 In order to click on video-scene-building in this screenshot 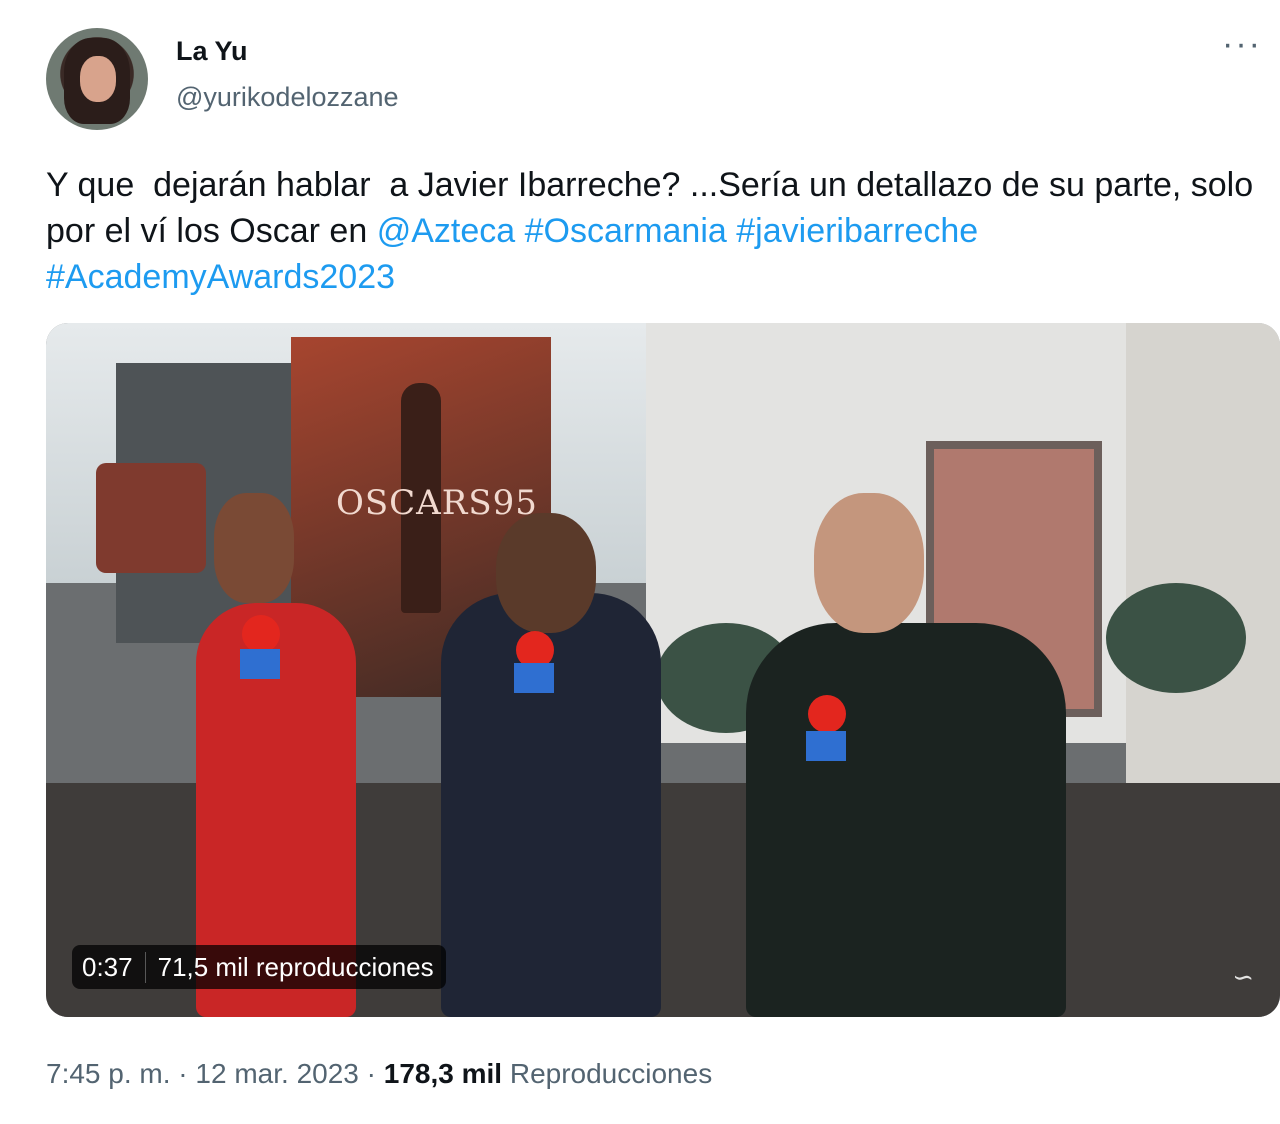, I will do `click(1203, 583)`.